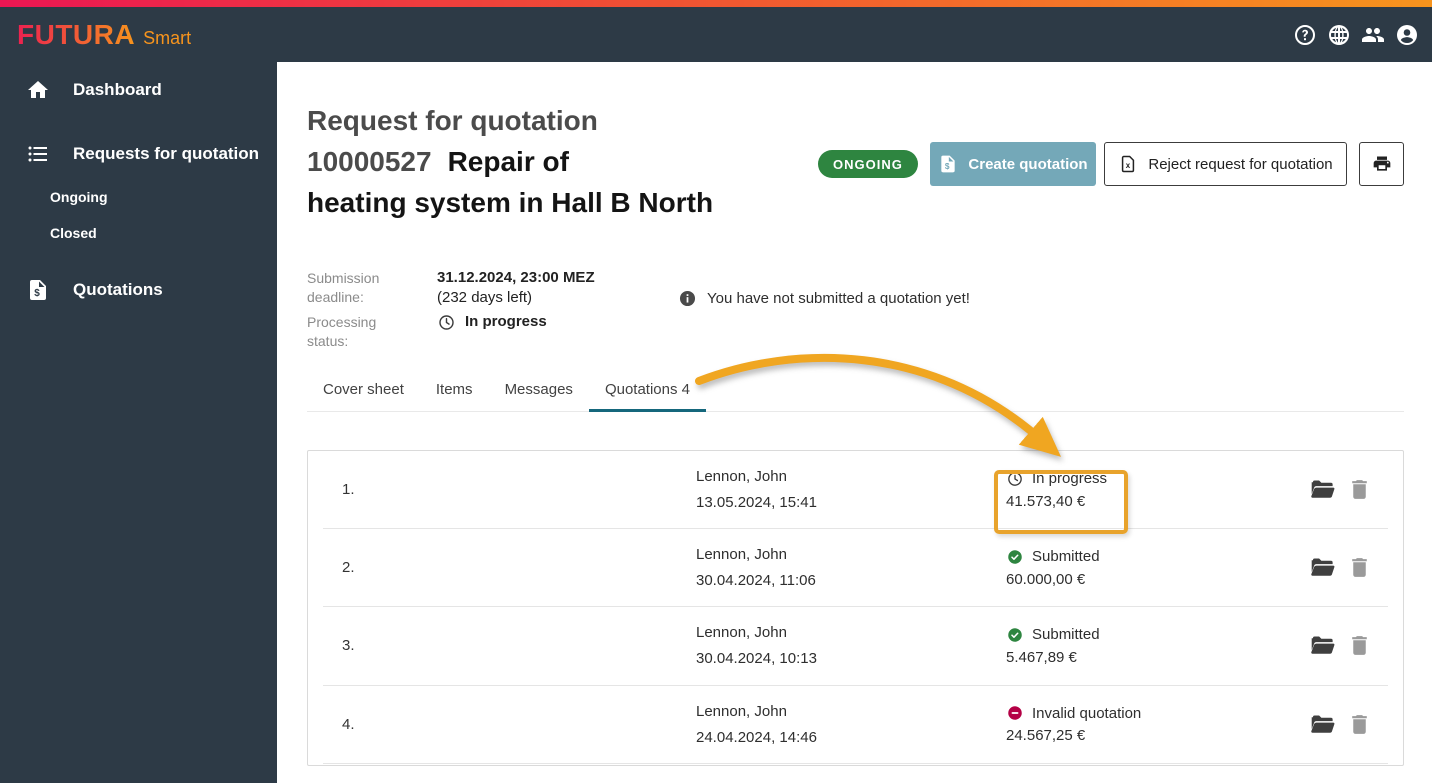 This screenshot has height=783, width=1432. I want to click on brand-suffix: Smart, so click(167, 37).